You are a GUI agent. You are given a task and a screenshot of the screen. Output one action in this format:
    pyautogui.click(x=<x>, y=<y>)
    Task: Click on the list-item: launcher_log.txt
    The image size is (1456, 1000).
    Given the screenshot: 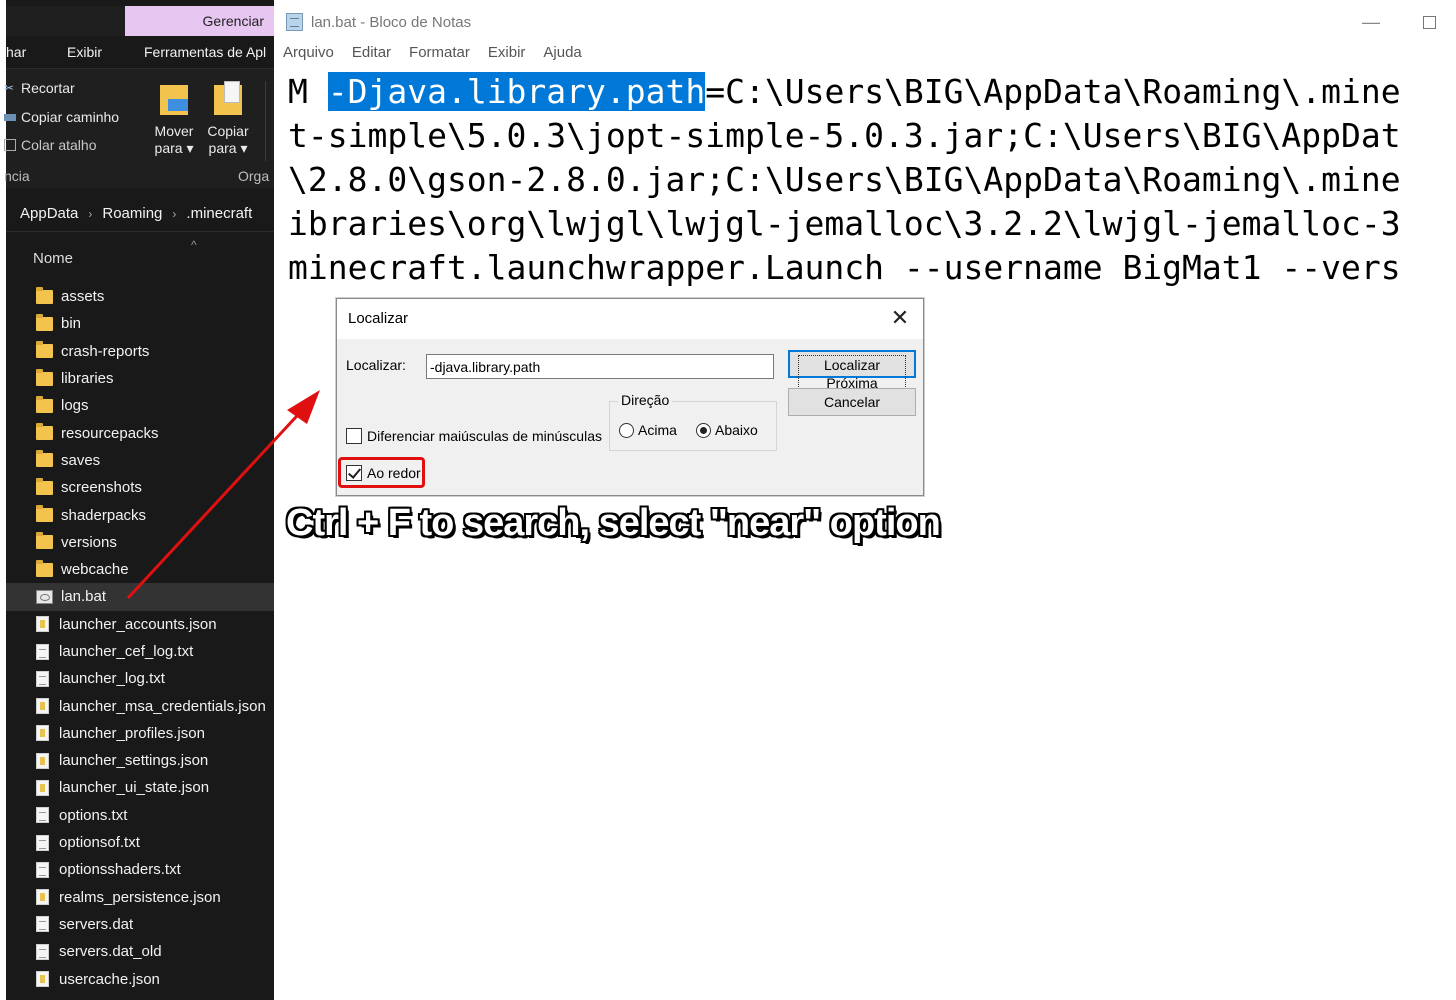 What is the action you would take?
    pyautogui.click(x=140, y=678)
    